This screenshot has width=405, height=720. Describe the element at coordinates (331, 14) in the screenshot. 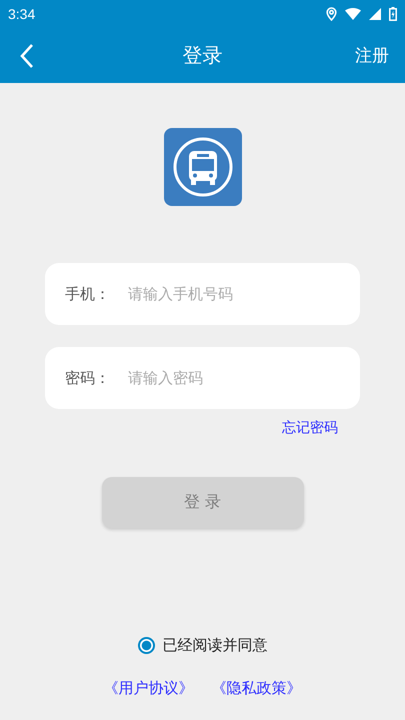

I see `location-icon` at that location.